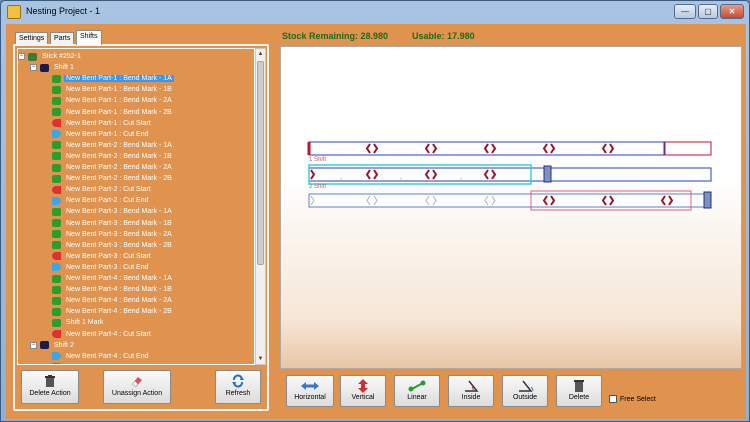 Image resolution: width=750 pixels, height=422 pixels. What do you see at coordinates (119, 112) in the screenshot?
I see `tree-row-label: New Bent Part-1 : Bend Mark - 2B` at bounding box center [119, 112].